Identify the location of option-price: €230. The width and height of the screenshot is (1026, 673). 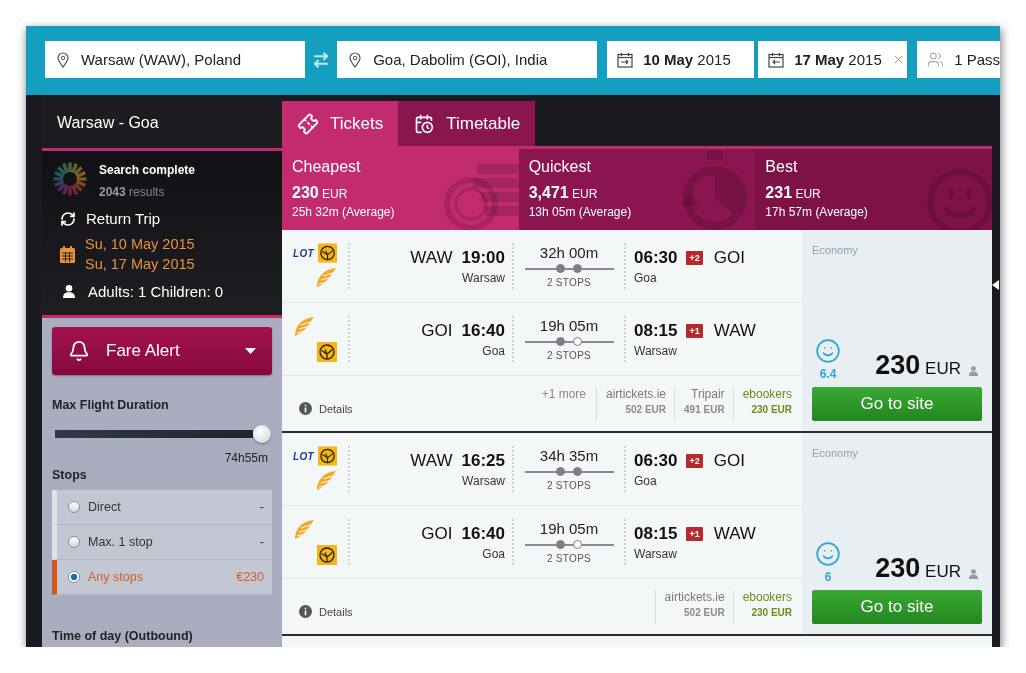
(250, 577).